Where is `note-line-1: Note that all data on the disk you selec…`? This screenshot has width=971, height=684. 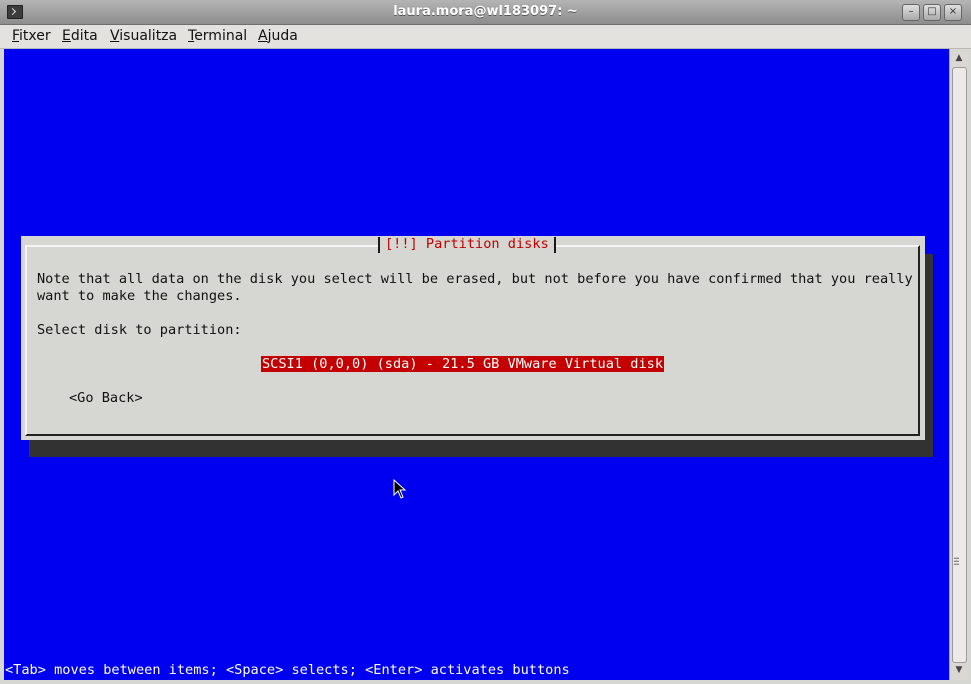 note-line-1: Note that all data on the disk you selec… is located at coordinates (475, 279).